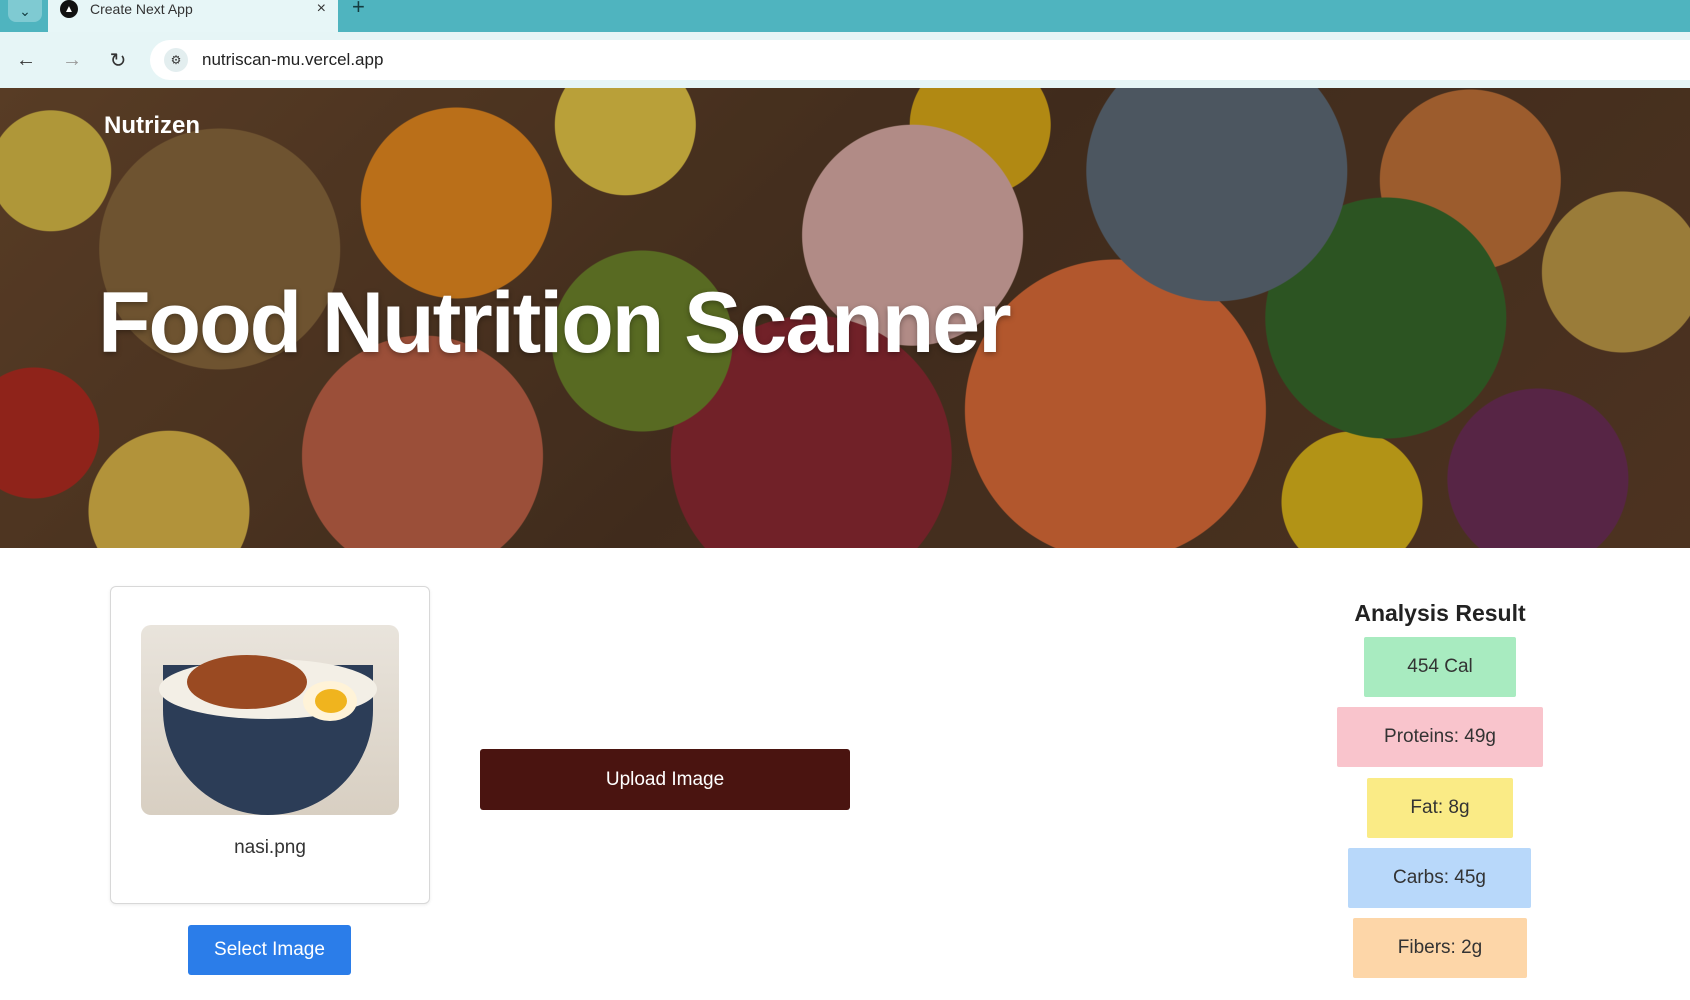 The height and width of the screenshot is (1000, 1690). Describe the element at coordinates (118, 60) in the screenshot. I see `reload-icon: ↻` at that location.